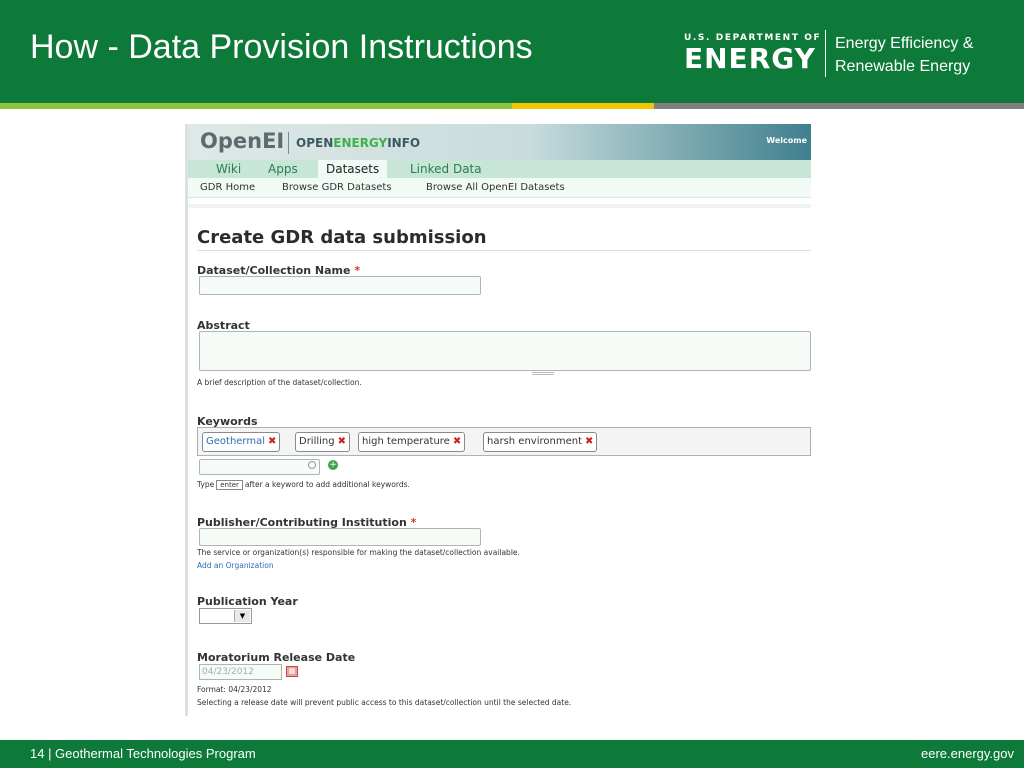  I want to click on keyword-help-pre: Type, so click(206, 484).